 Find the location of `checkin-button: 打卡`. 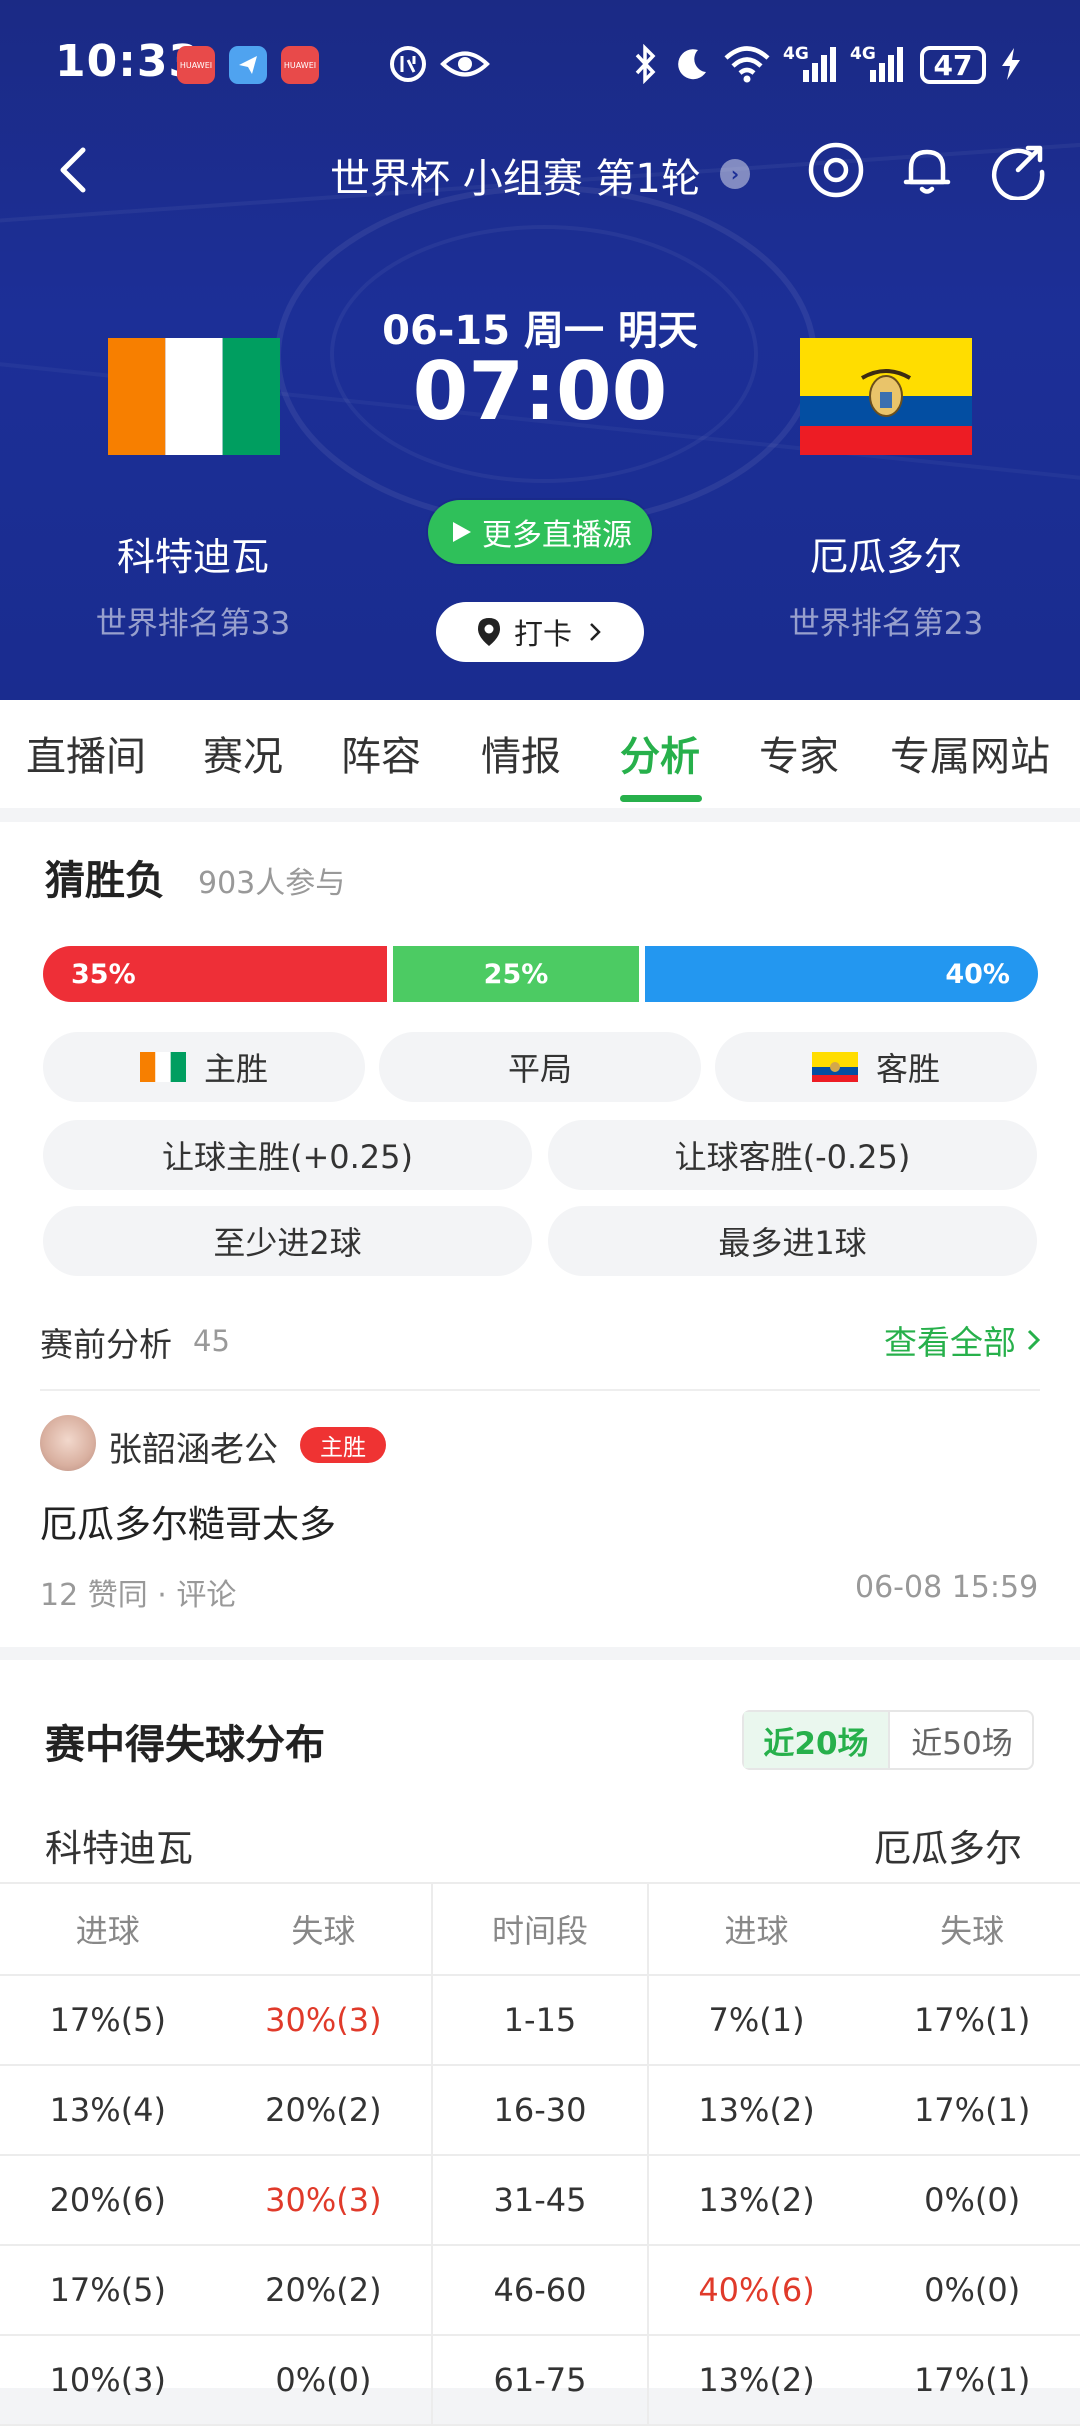

checkin-button: 打卡 is located at coordinates (540, 632).